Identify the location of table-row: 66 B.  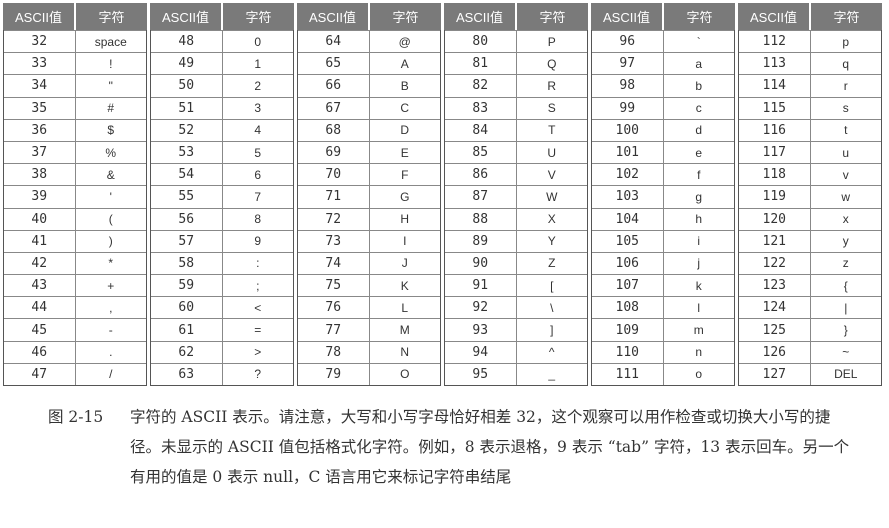
(369, 85).